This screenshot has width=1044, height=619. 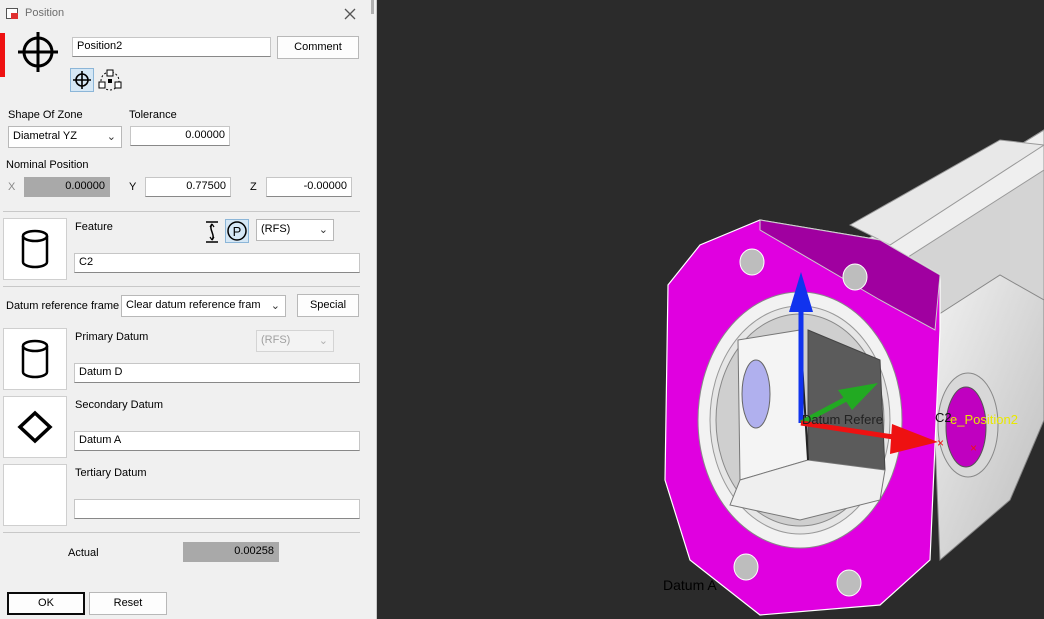 I want to click on feature-modifier-select: (RFS) ⌄, so click(x=295, y=230).